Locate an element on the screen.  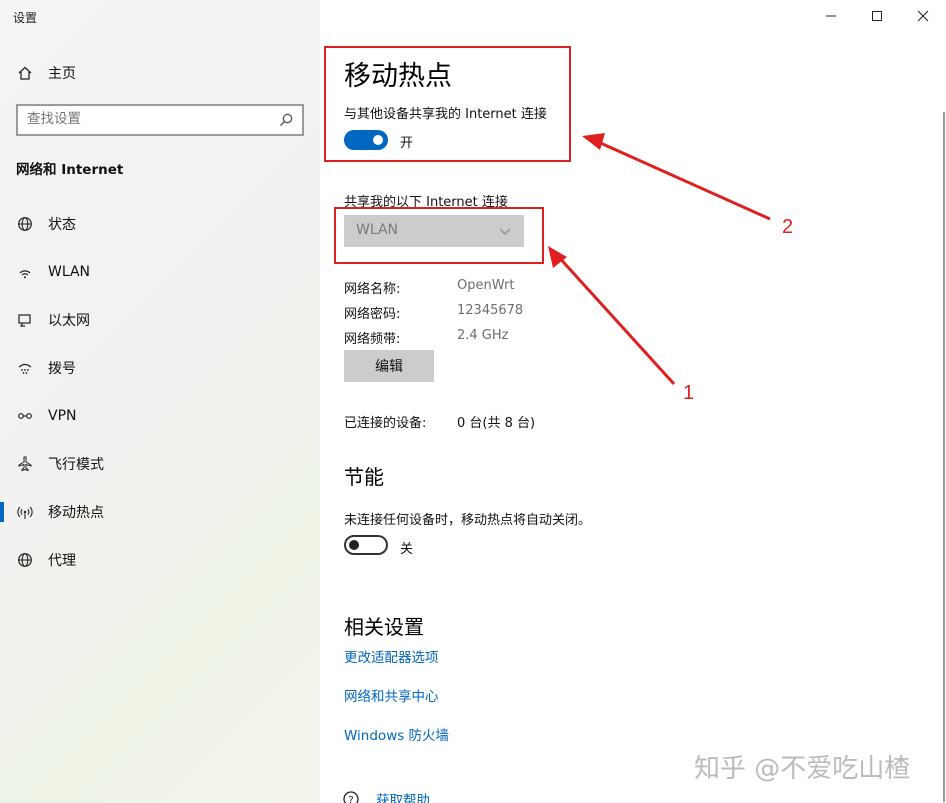
watermark: 知乎 @不爱吃山楂 is located at coordinates (802, 769).